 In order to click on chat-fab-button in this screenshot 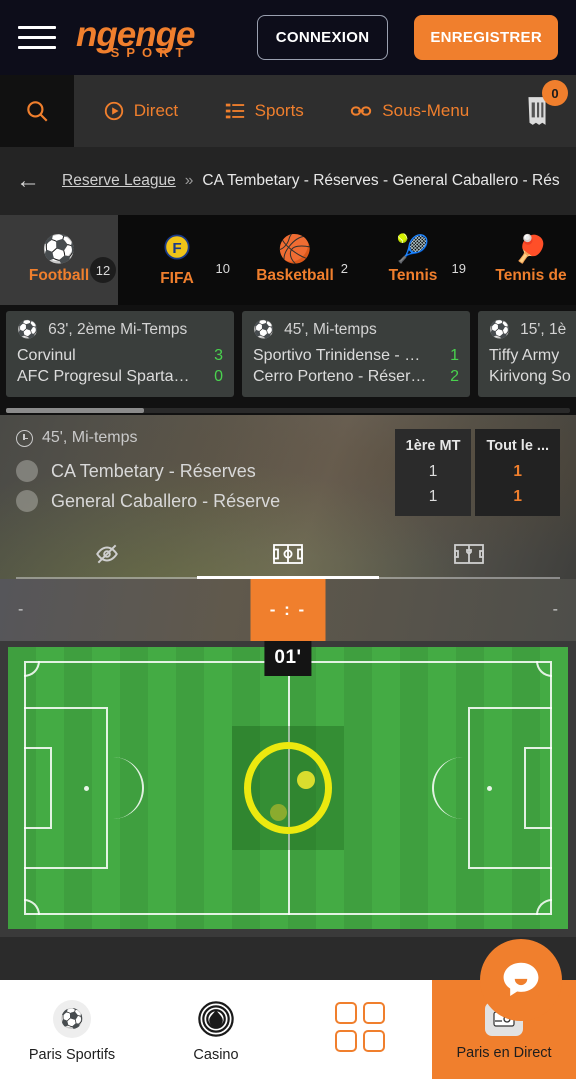, I will do `click(521, 980)`.